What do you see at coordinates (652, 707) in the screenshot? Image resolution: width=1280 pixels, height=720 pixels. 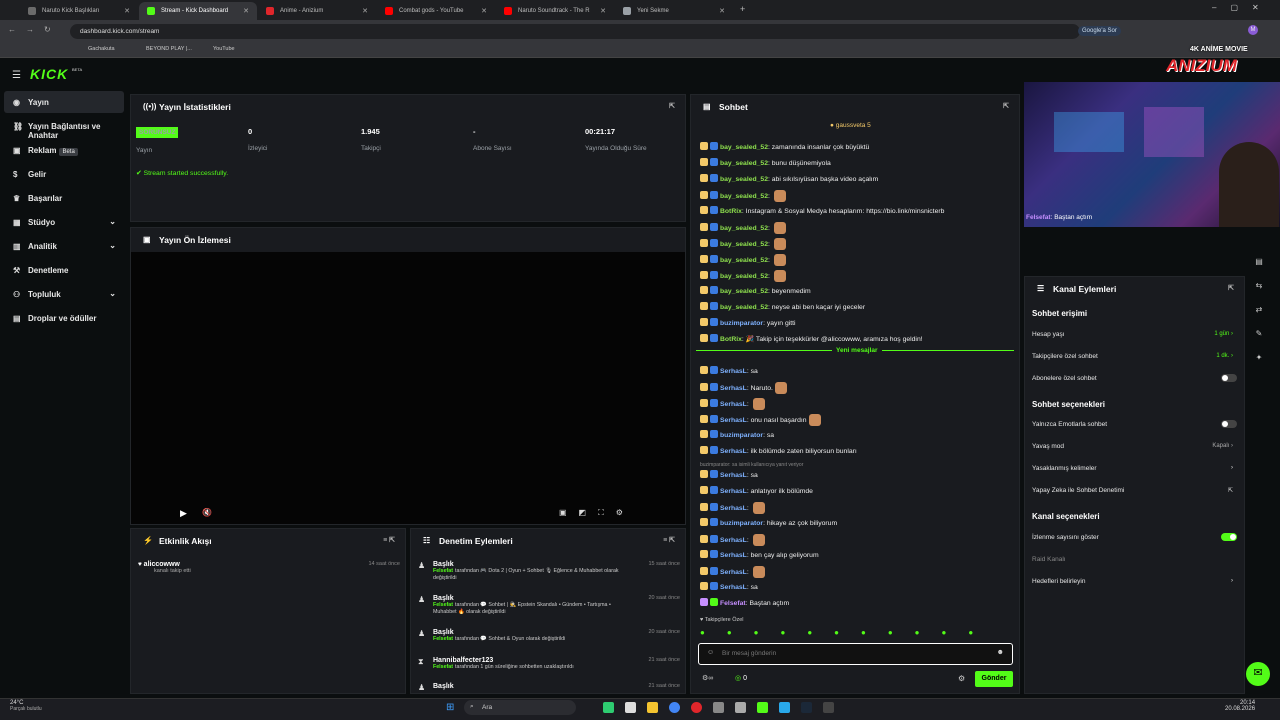 I see `folder-icon` at bounding box center [652, 707].